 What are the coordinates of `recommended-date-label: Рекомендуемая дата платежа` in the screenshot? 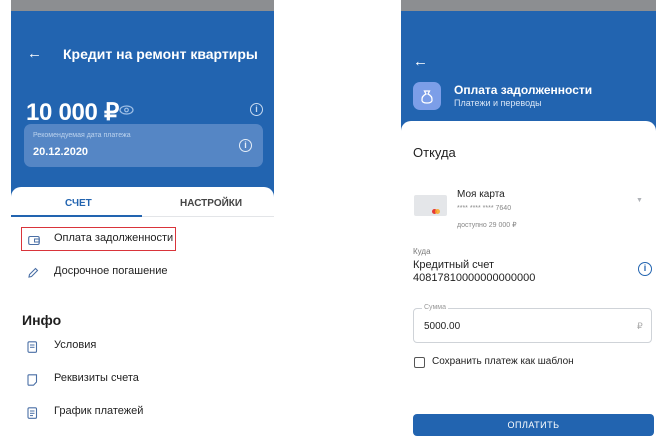 It's located at (82, 135).